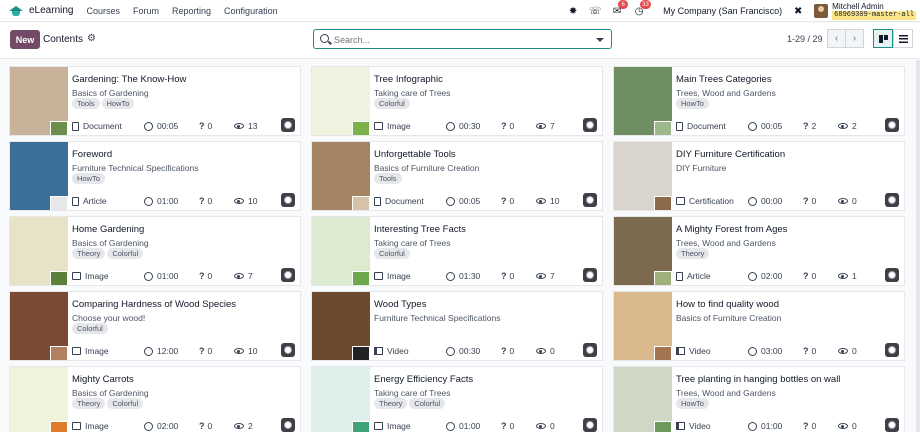 Image resolution: width=920 pixels, height=432 pixels. What do you see at coordinates (798, 11) in the screenshot?
I see `tools-icon: ✖` at bounding box center [798, 11].